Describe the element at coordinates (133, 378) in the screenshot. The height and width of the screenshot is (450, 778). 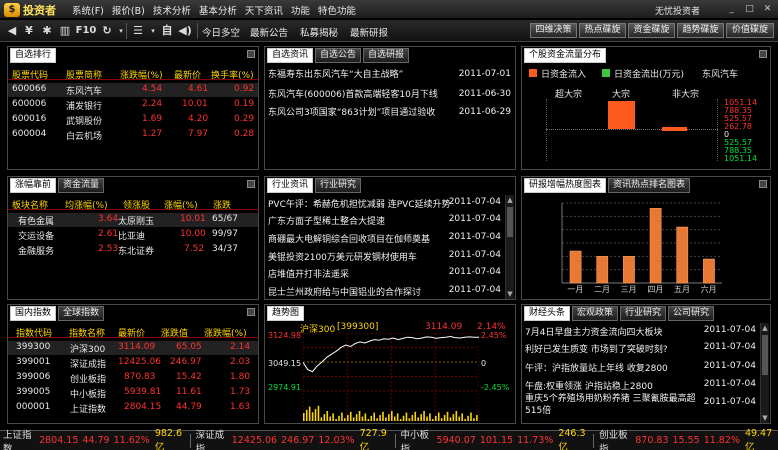
I see `table-row: 399006 创业板指 870.83 15.42 1.80` at that location.